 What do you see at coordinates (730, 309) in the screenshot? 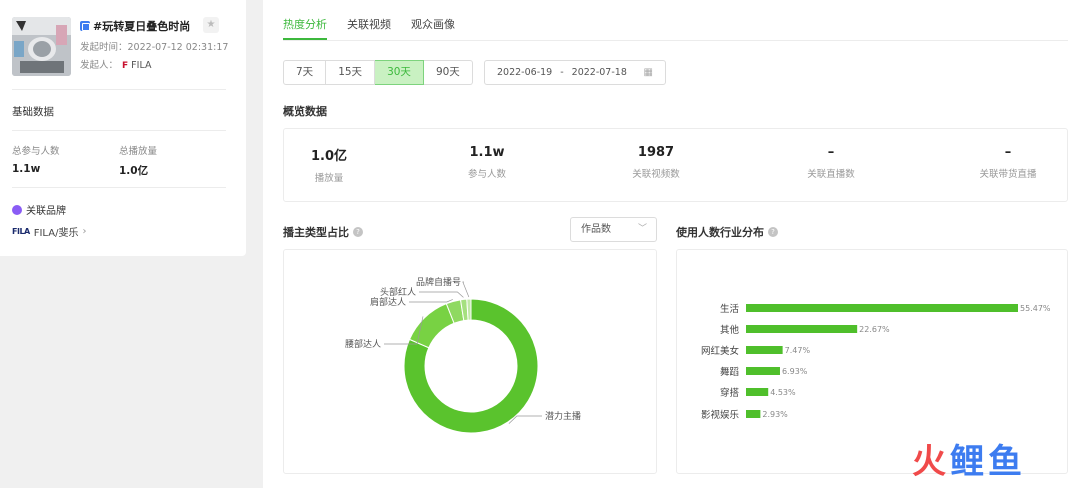
I see `bar-category-label: 生活` at bounding box center [730, 309].